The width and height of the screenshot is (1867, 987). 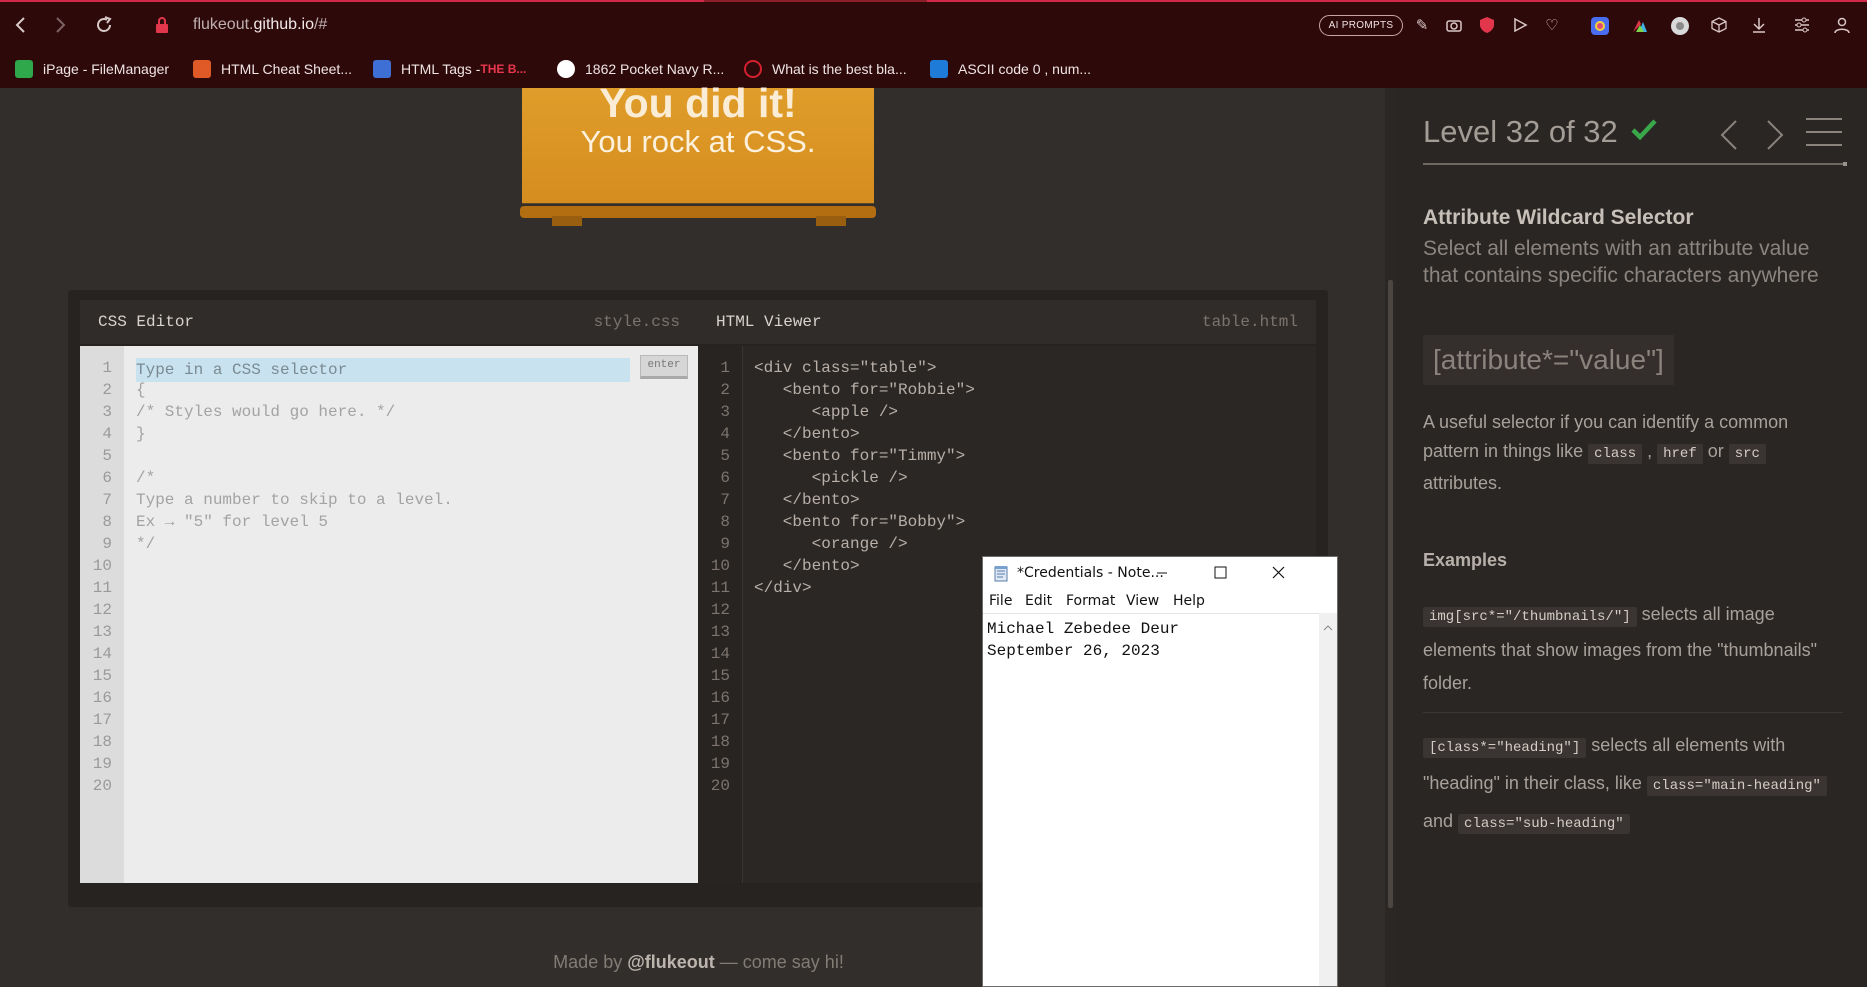 I want to click on edit-icon: ✎, so click(x=1422, y=26).